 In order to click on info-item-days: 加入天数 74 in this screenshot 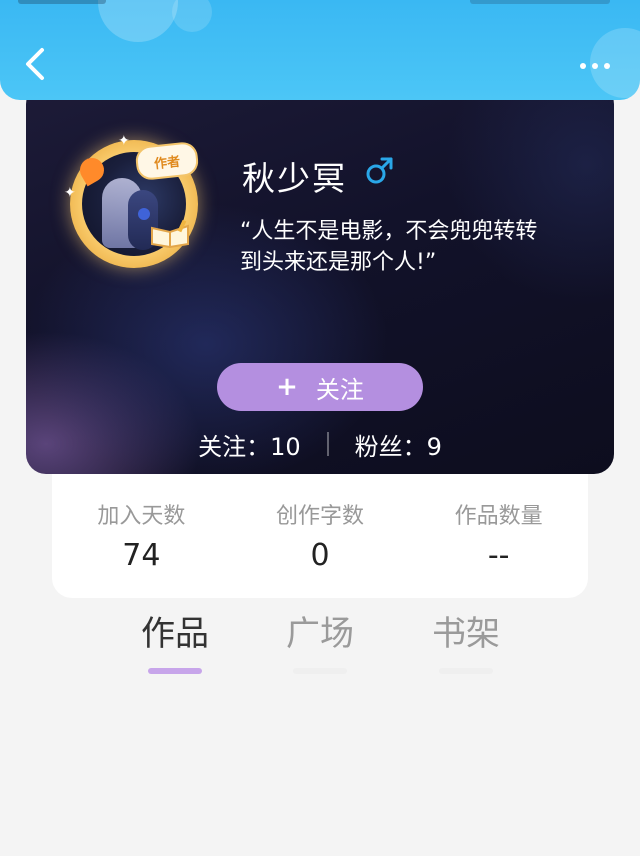, I will do `click(141, 536)`.